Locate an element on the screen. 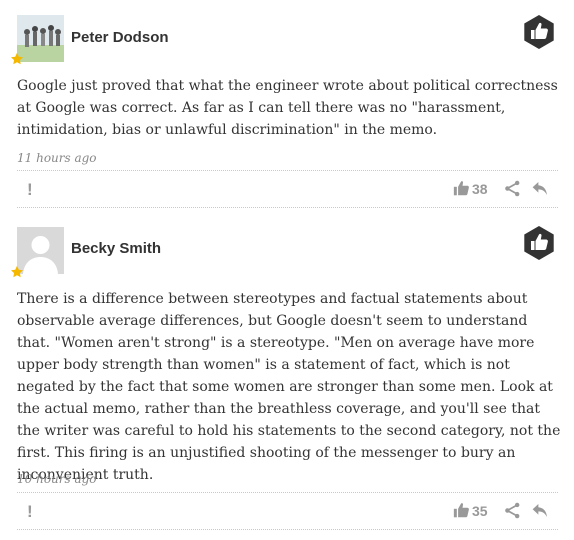  author-name: Peter Dodson is located at coordinates (120, 37).